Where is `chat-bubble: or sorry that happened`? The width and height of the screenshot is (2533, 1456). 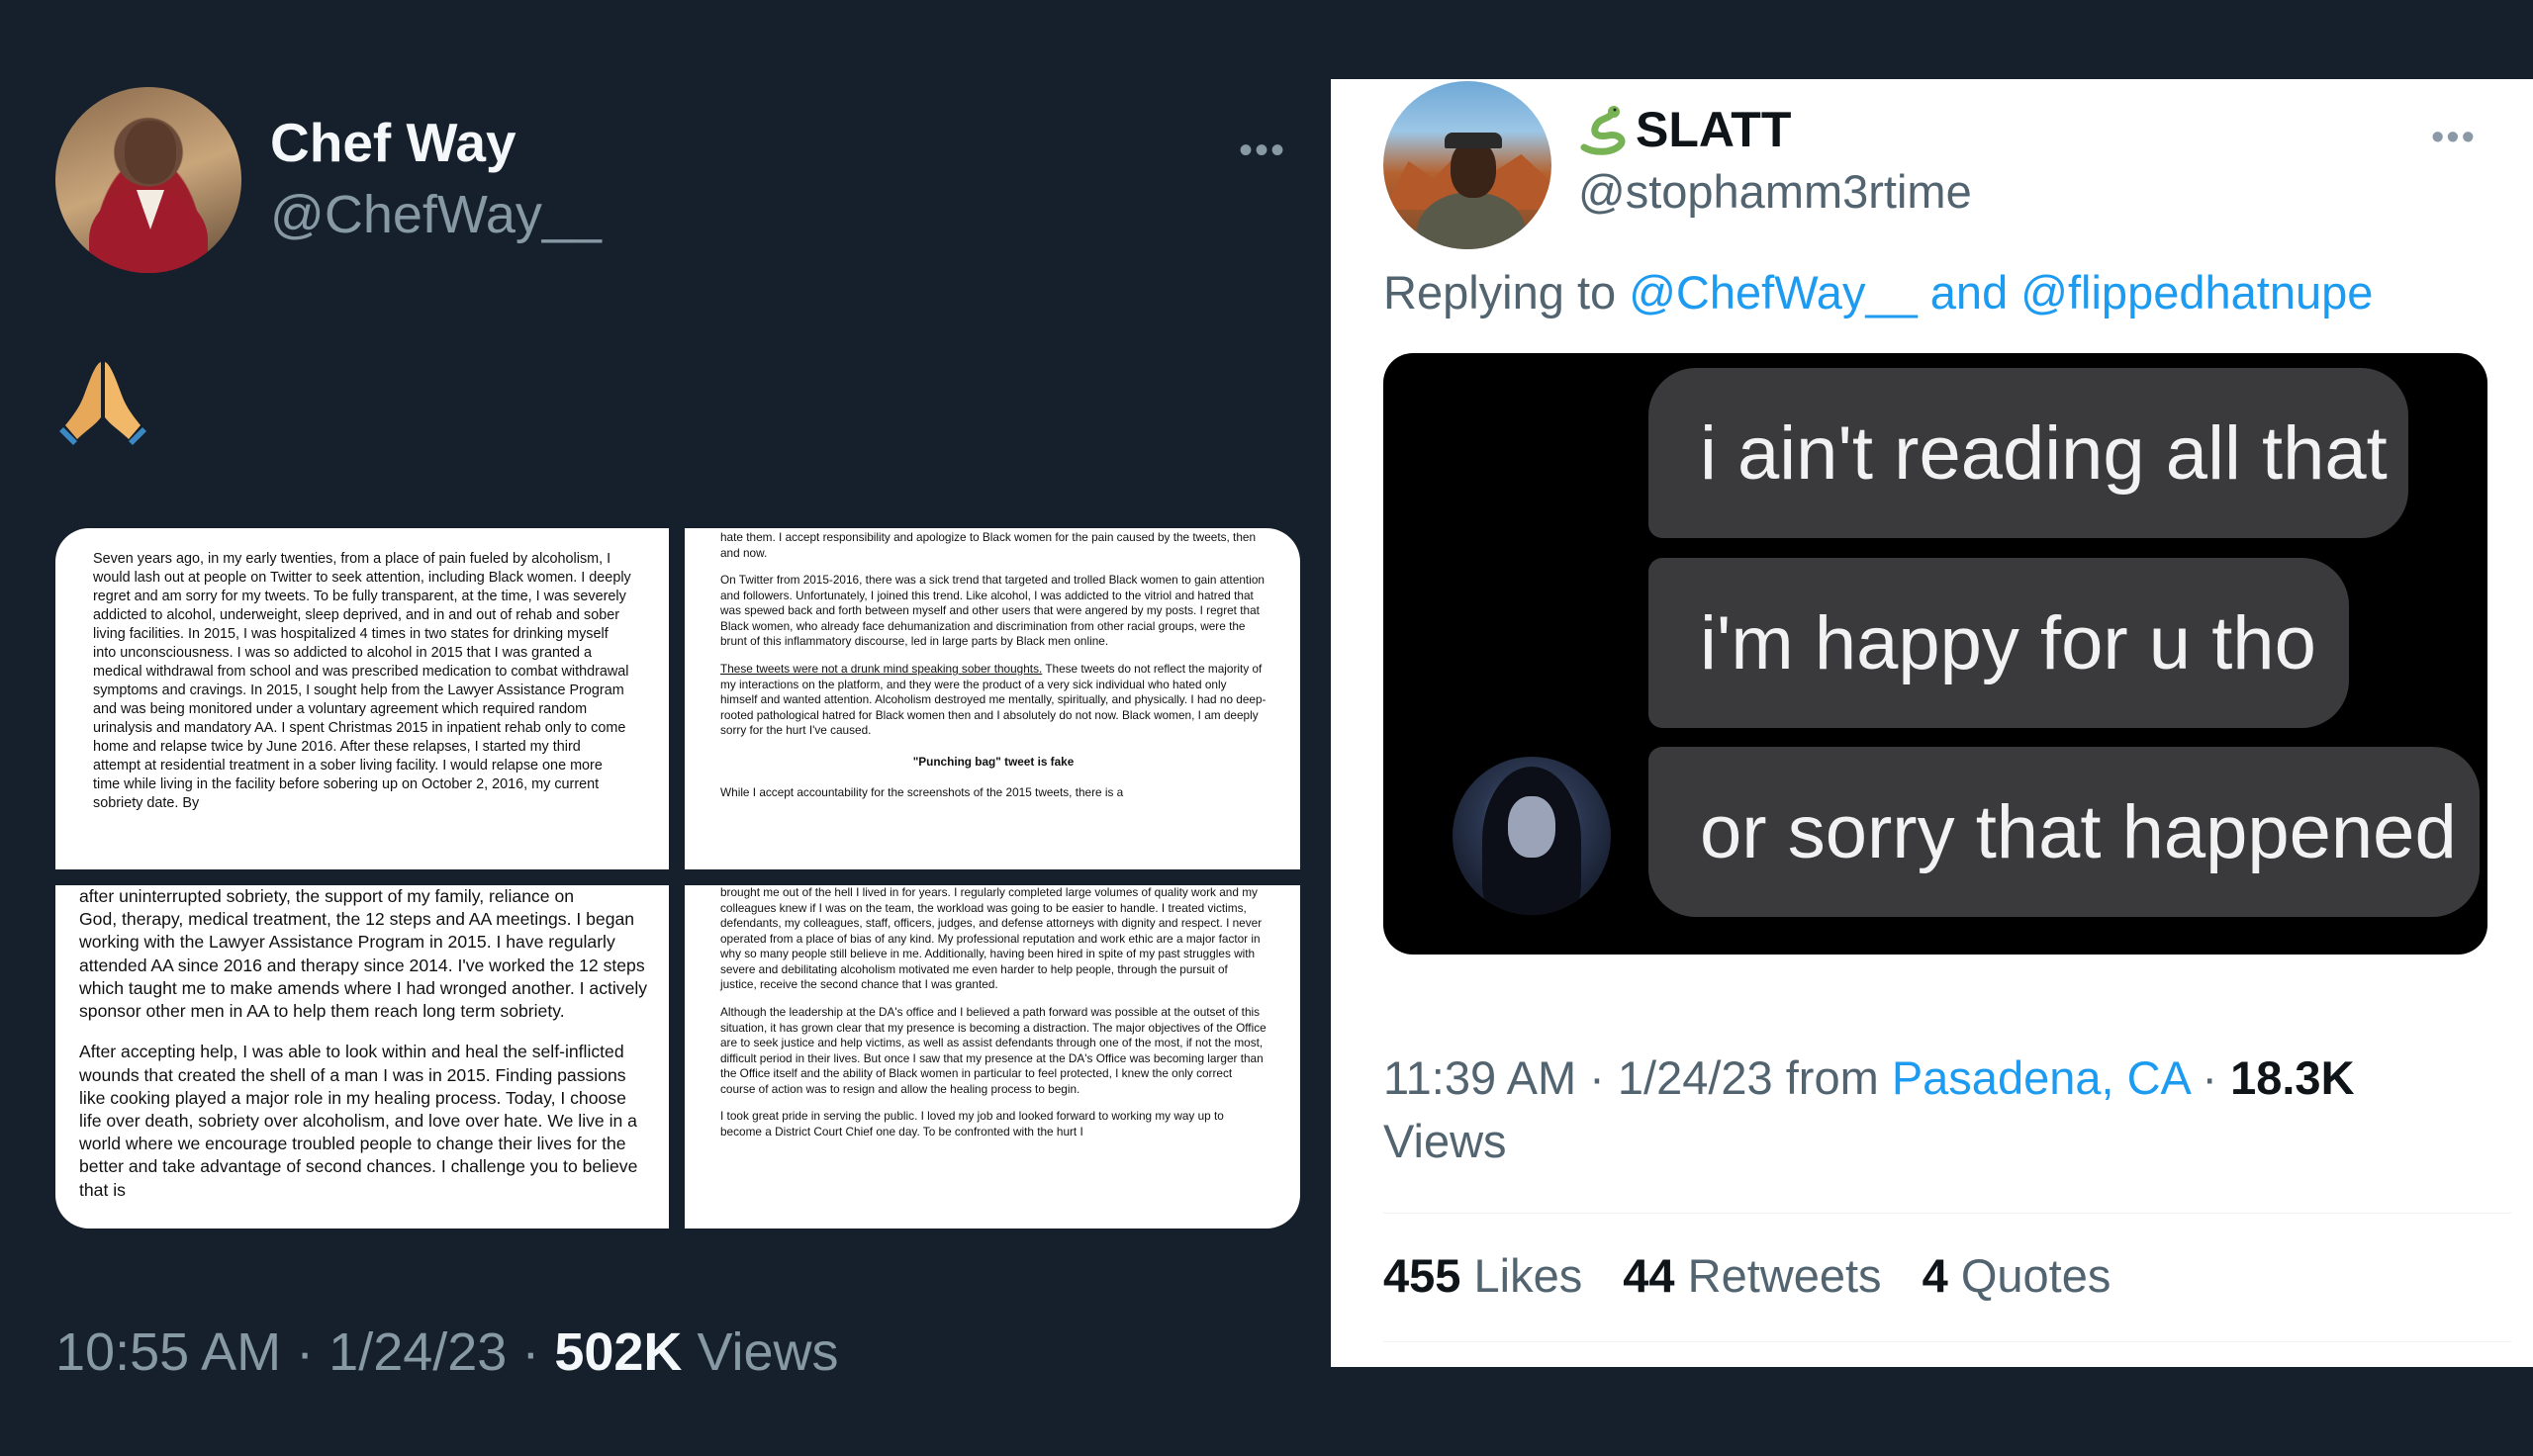 chat-bubble: or sorry that happened is located at coordinates (2064, 832).